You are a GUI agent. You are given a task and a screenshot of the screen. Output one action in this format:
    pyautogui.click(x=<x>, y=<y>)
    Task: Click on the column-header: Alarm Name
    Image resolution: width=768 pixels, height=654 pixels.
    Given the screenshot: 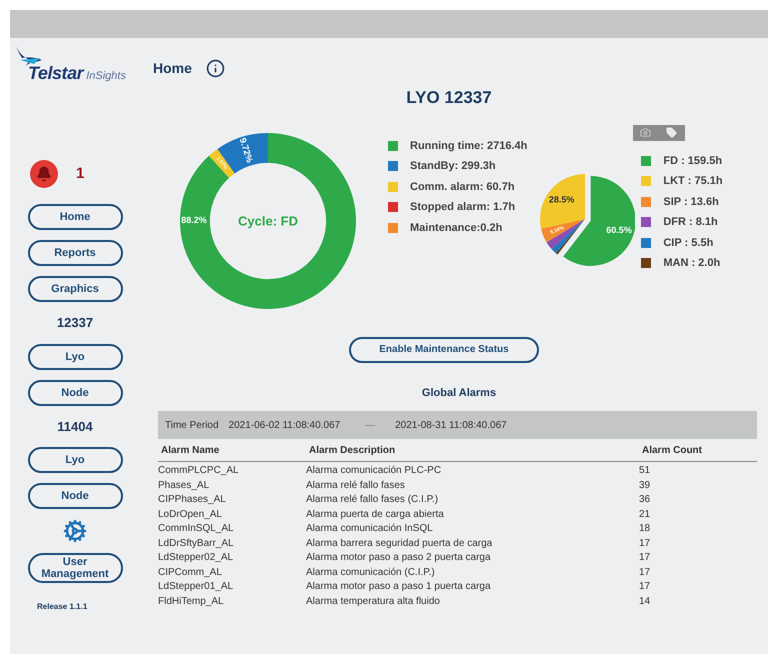 What is the action you would take?
    pyautogui.click(x=190, y=451)
    